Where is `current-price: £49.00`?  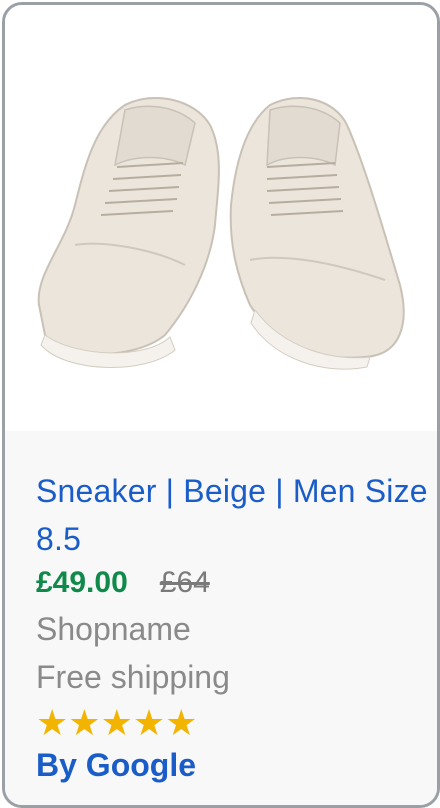 current-price: £49.00 is located at coordinates (82, 582).